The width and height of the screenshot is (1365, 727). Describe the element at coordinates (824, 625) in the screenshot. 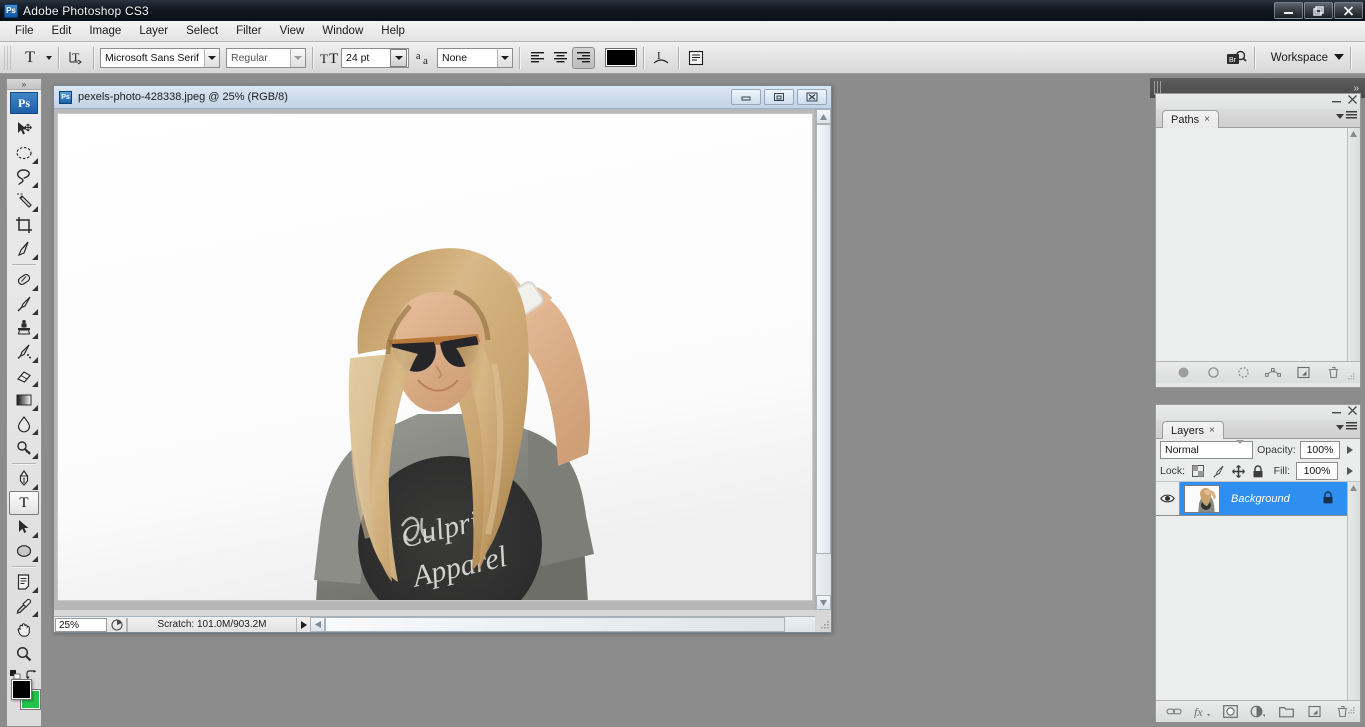

I see `window-resize-grip` at that location.